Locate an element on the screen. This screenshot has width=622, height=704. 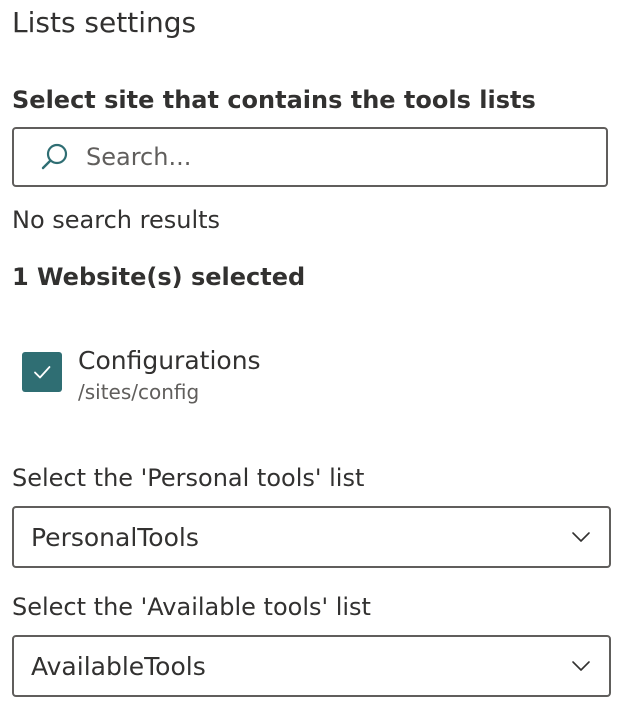
panel-title: Lists settings is located at coordinates (104, 22).